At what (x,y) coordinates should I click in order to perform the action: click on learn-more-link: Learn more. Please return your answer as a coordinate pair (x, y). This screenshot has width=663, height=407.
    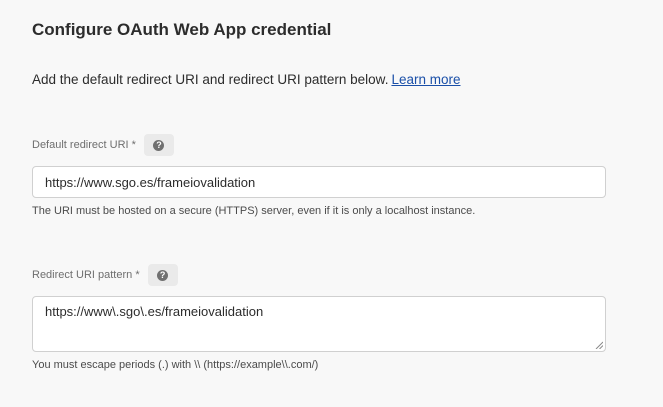
    Looking at the image, I should click on (425, 79).